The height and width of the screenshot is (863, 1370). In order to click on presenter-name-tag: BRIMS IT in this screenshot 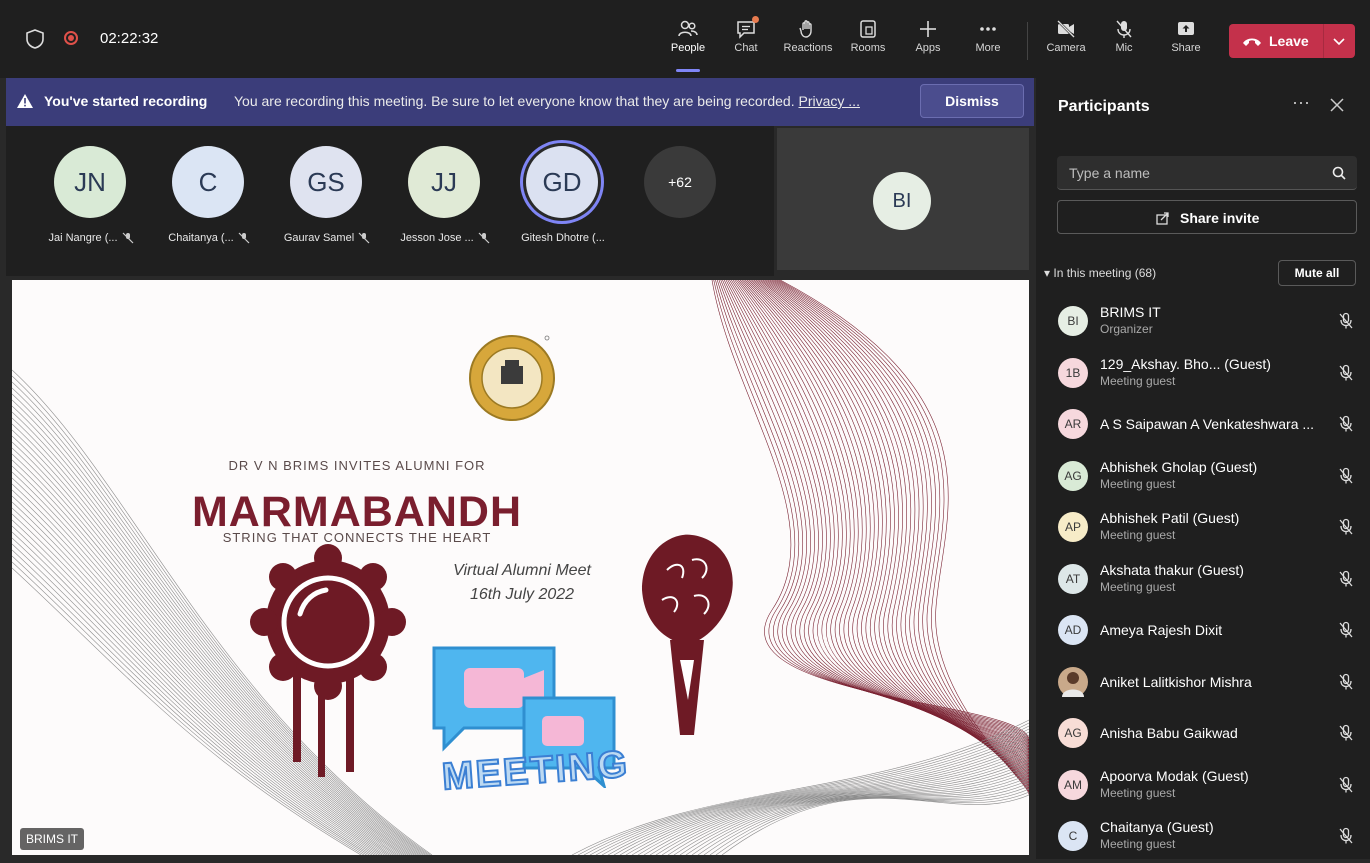, I will do `click(52, 839)`.